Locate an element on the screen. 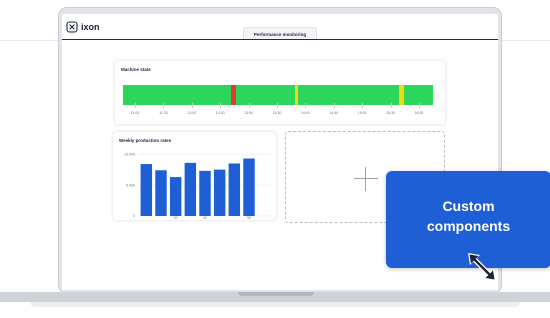 This screenshot has width=550, height=318. timeline-time-label: 14:30 is located at coordinates (334, 113).